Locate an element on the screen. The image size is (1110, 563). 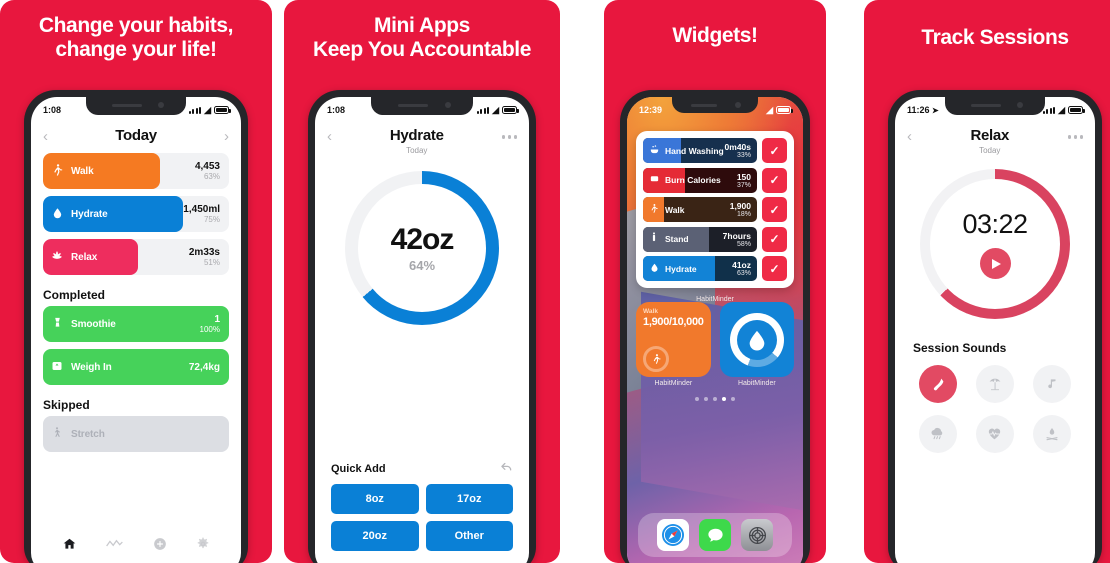
play-icon is located at coordinates (996, 263).